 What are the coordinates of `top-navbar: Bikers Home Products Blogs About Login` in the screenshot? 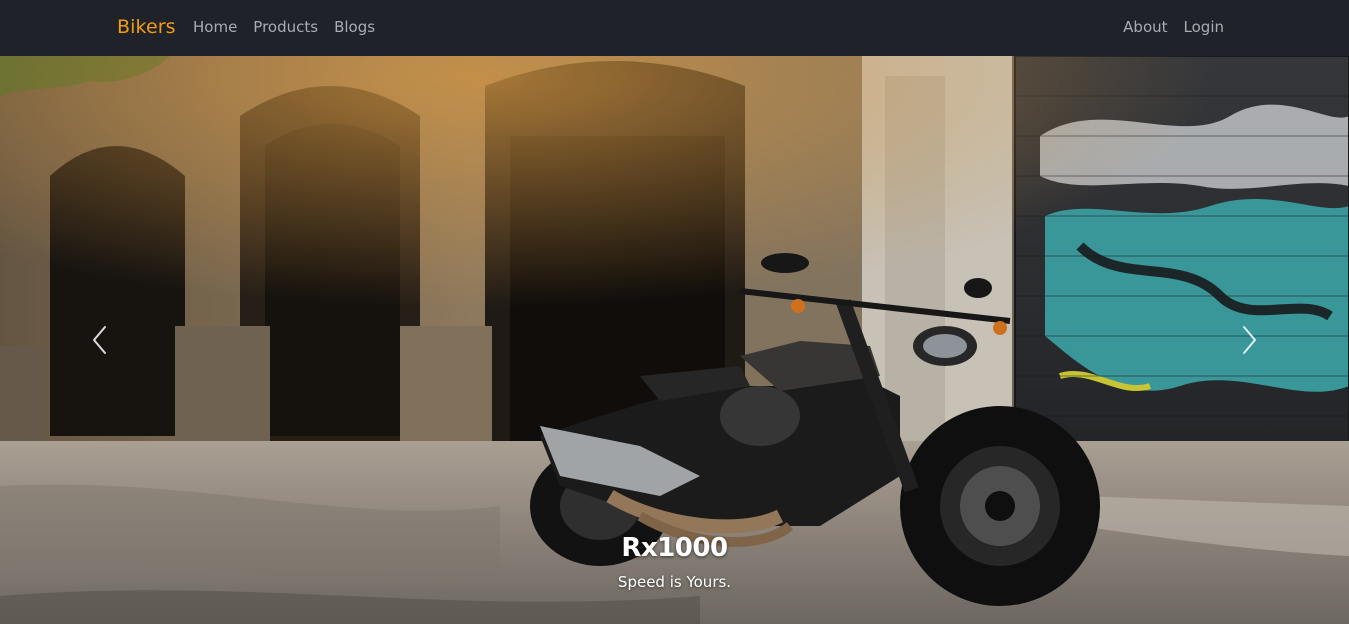 It's located at (674, 28).